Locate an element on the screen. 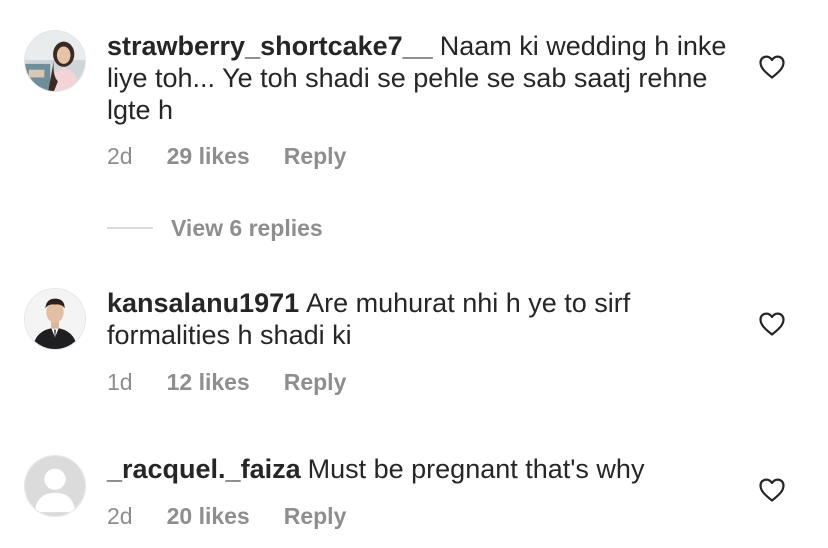  view-replies-button: View 6 replies is located at coordinates (215, 228).